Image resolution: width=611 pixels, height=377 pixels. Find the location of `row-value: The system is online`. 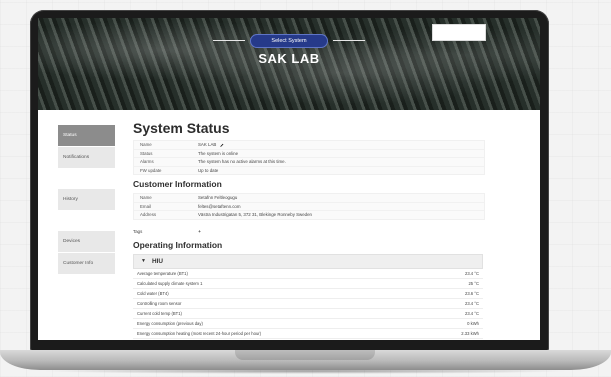

row-value: The system is online is located at coordinates (218, 153).